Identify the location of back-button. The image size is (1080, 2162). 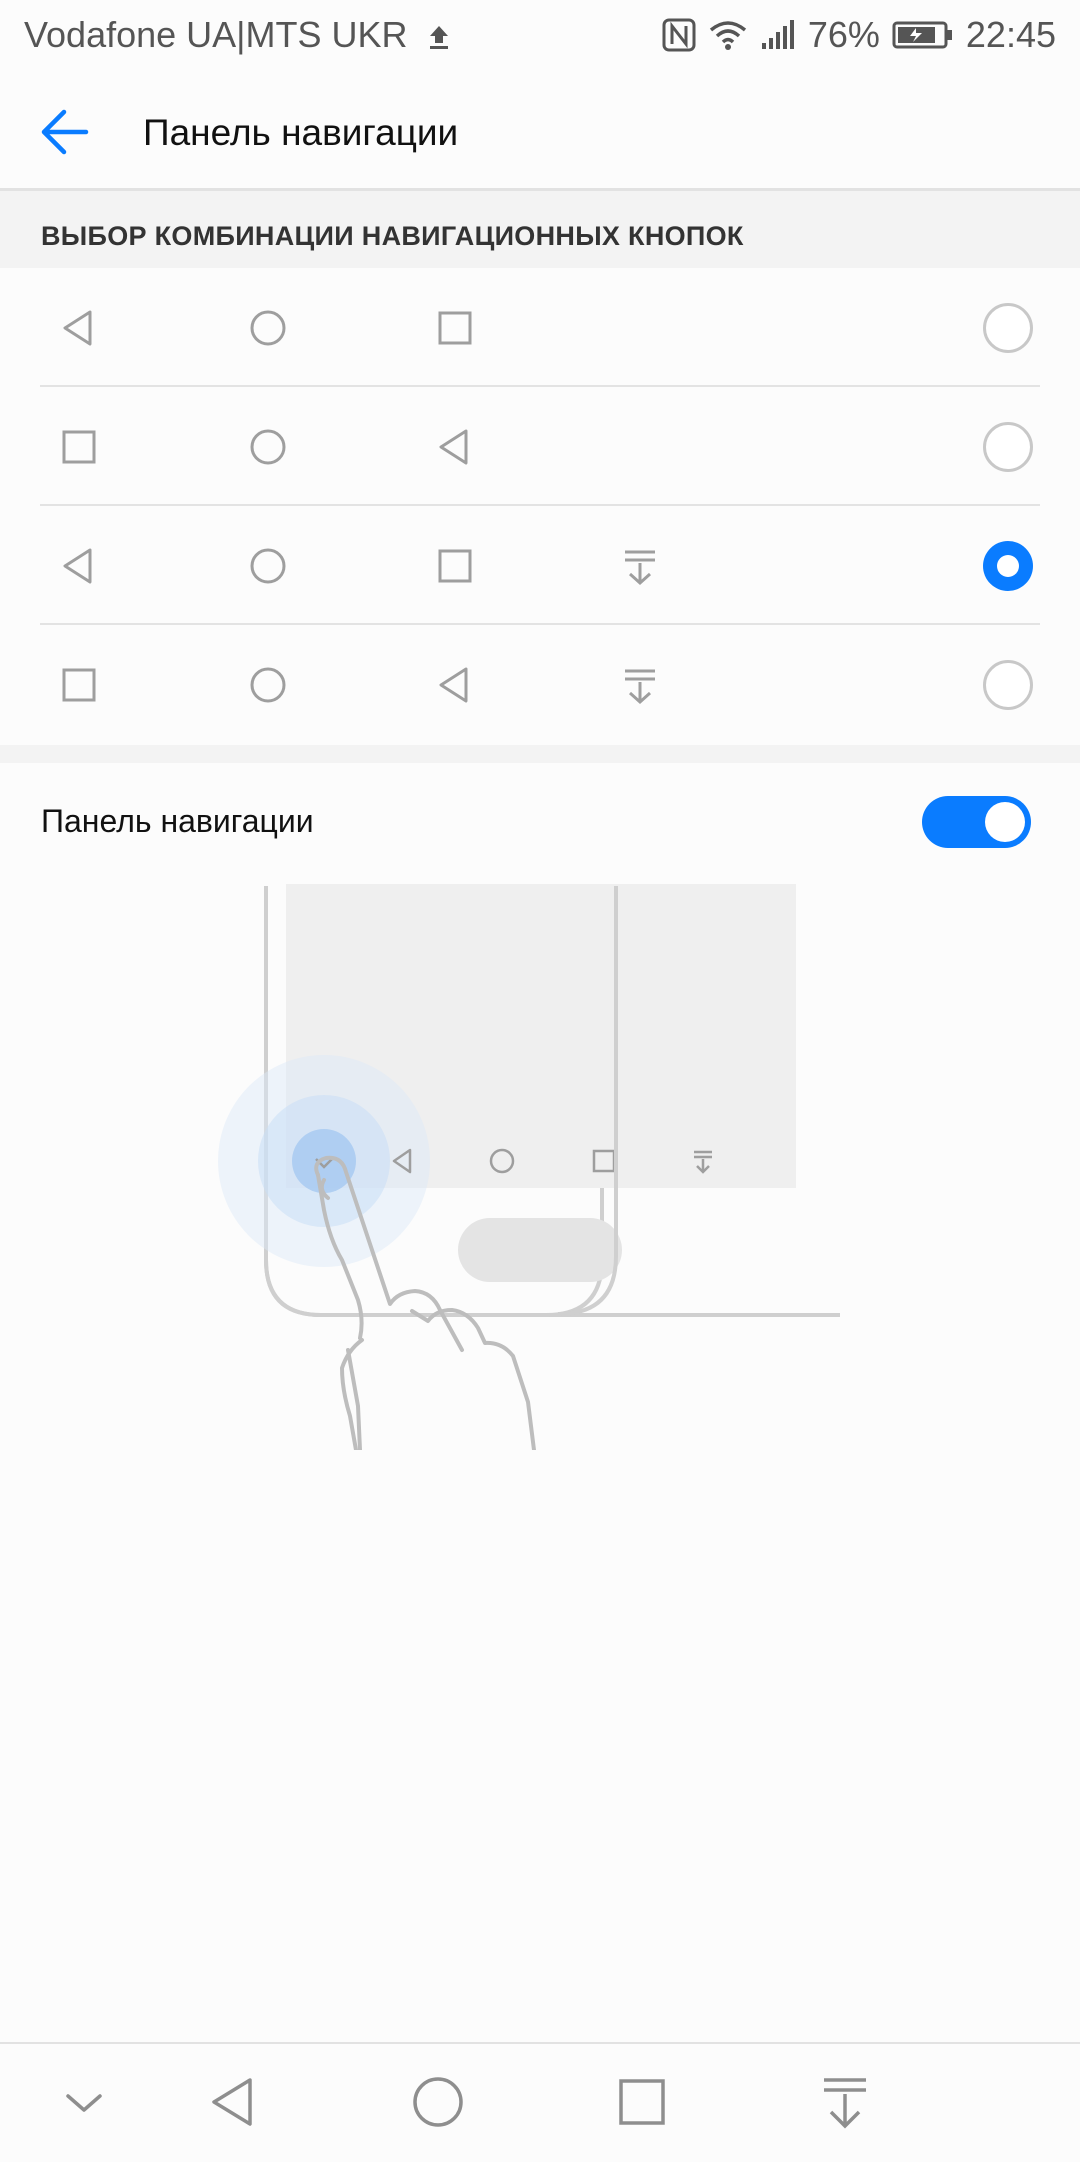
(69, 132).